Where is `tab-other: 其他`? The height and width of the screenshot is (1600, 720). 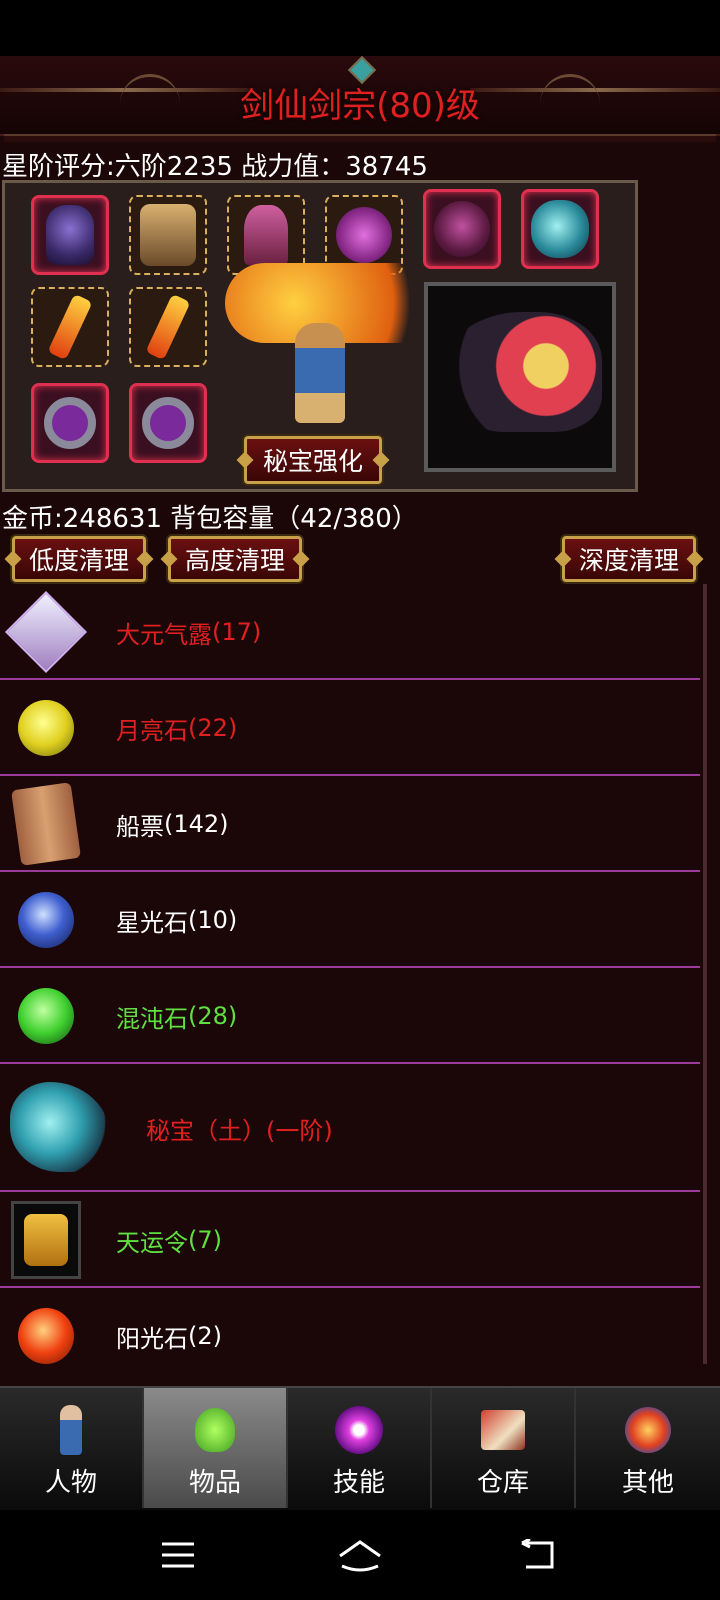
tab-other: 其他 is located at coordinates (648, 1448).